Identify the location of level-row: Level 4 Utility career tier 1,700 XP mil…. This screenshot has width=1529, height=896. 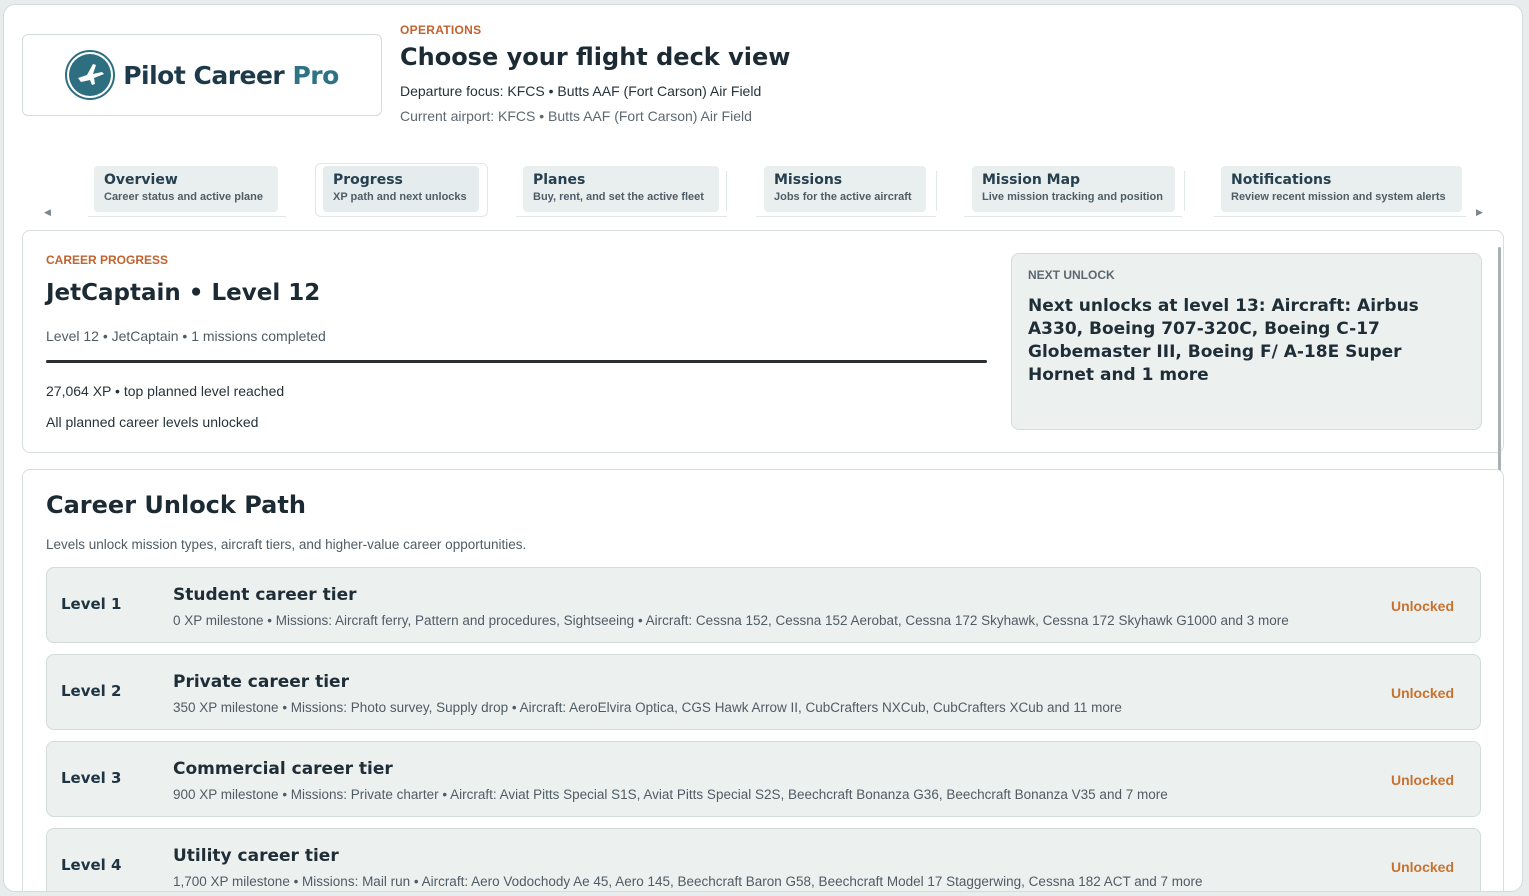
(763, 859).